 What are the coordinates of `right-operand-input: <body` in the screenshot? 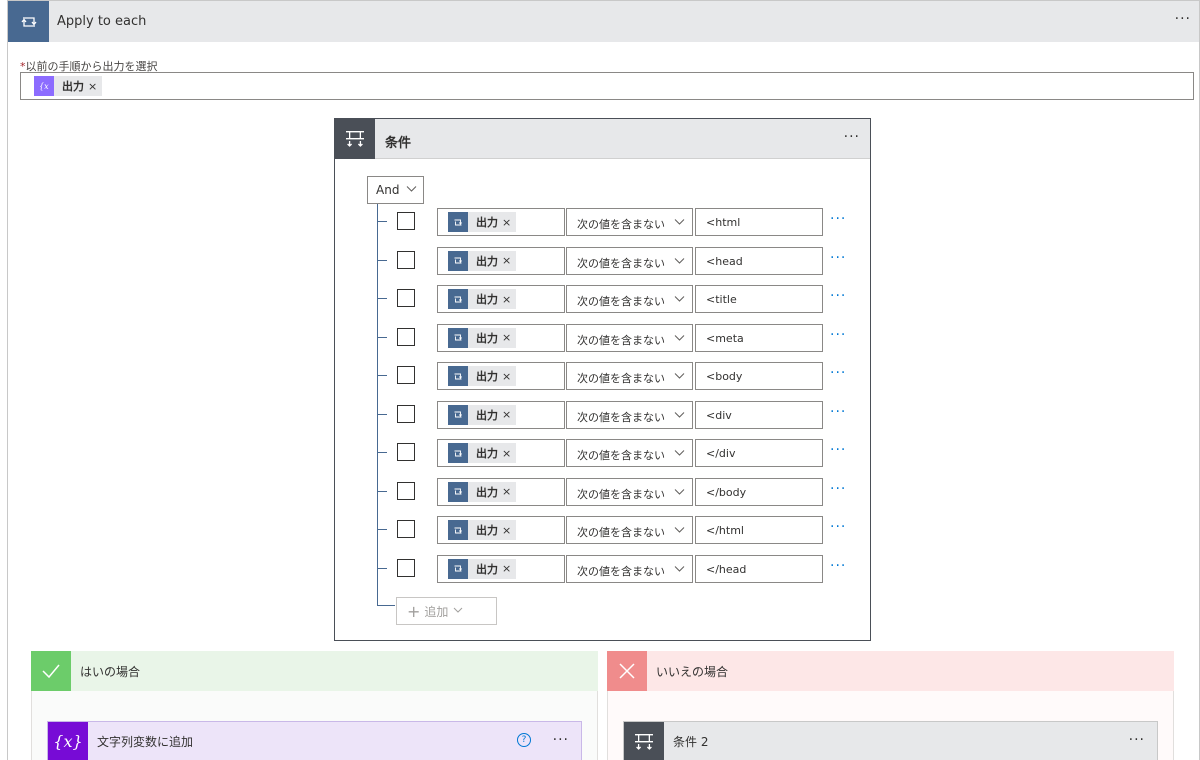 It's located at (759, 376).